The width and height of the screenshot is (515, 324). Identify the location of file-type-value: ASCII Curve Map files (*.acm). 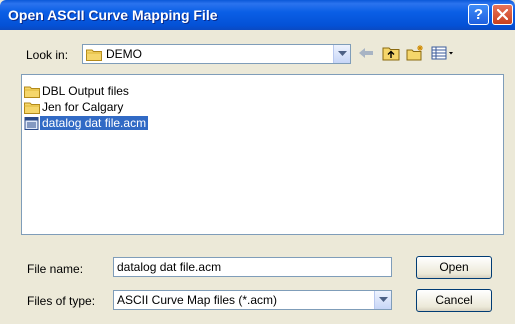
(197, 300).